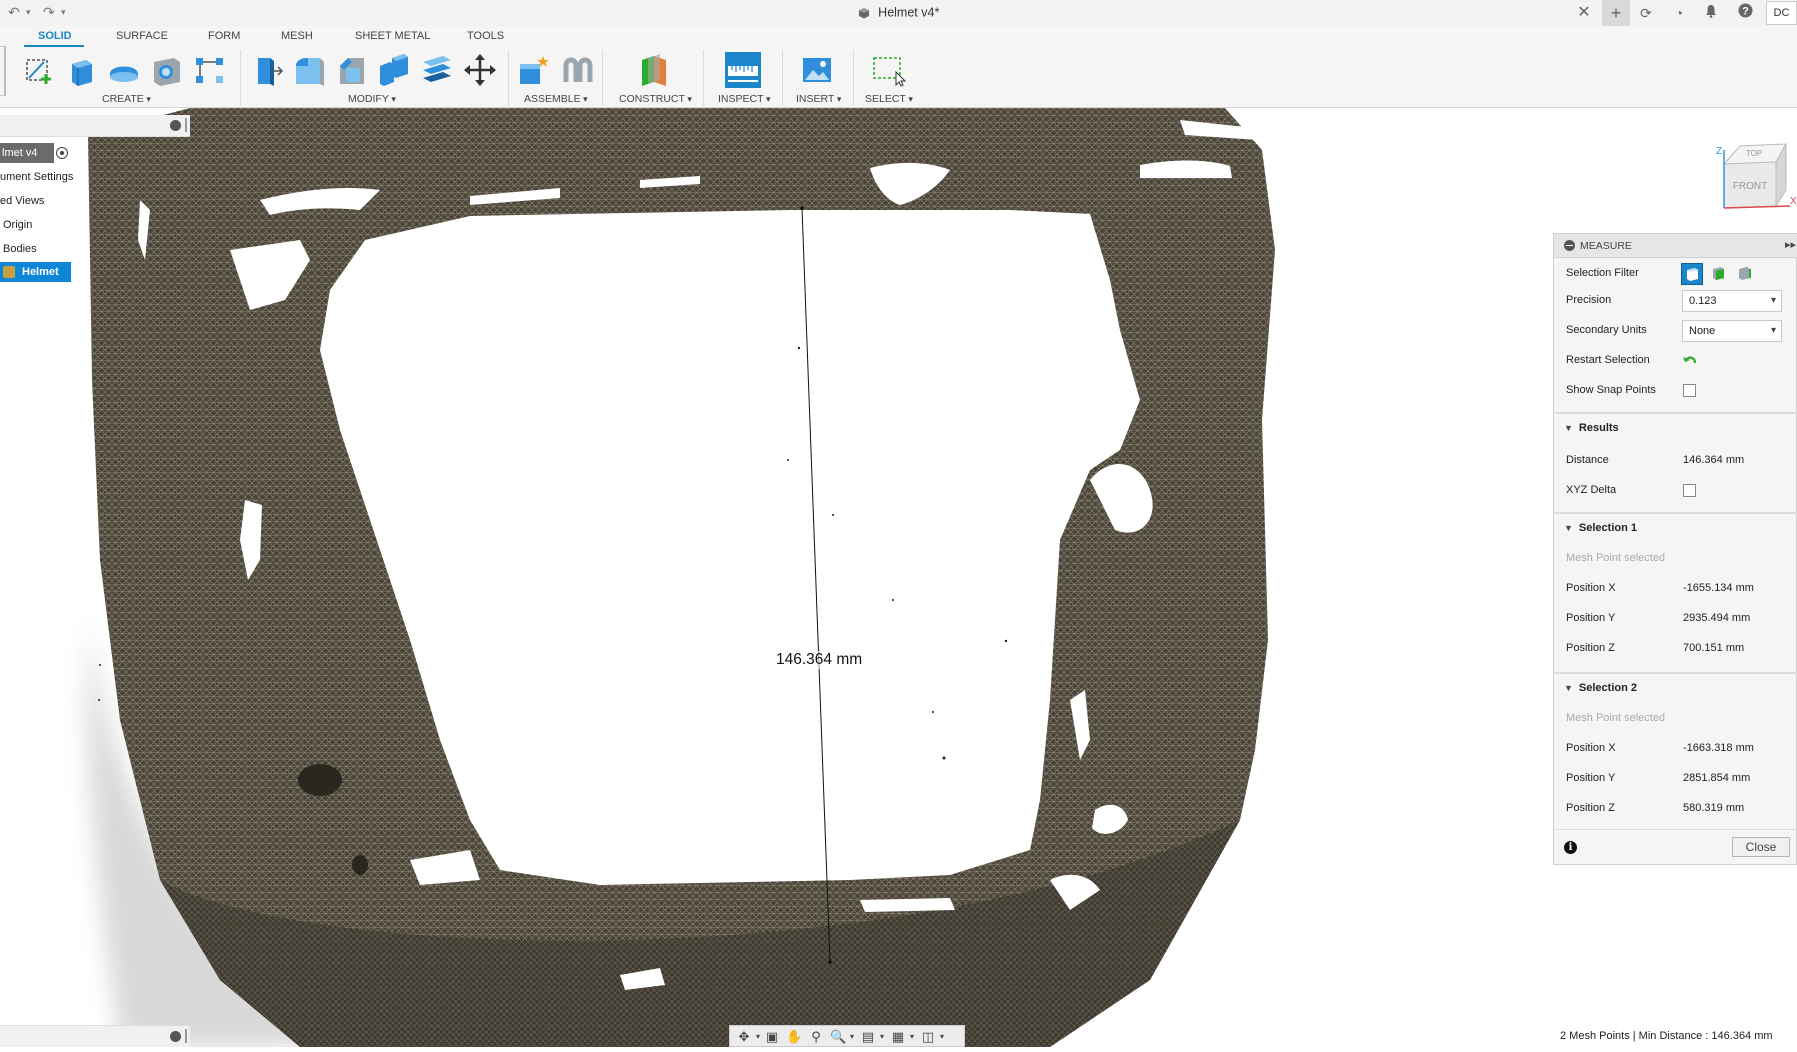  Describe the element at coordinates (9, 272) in the screenshot. I see `mesh-body-icon` at that location.